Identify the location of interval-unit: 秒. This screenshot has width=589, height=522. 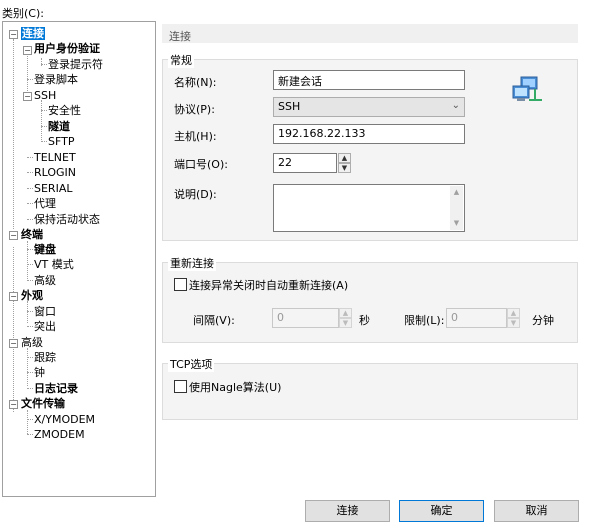
(364, 320).